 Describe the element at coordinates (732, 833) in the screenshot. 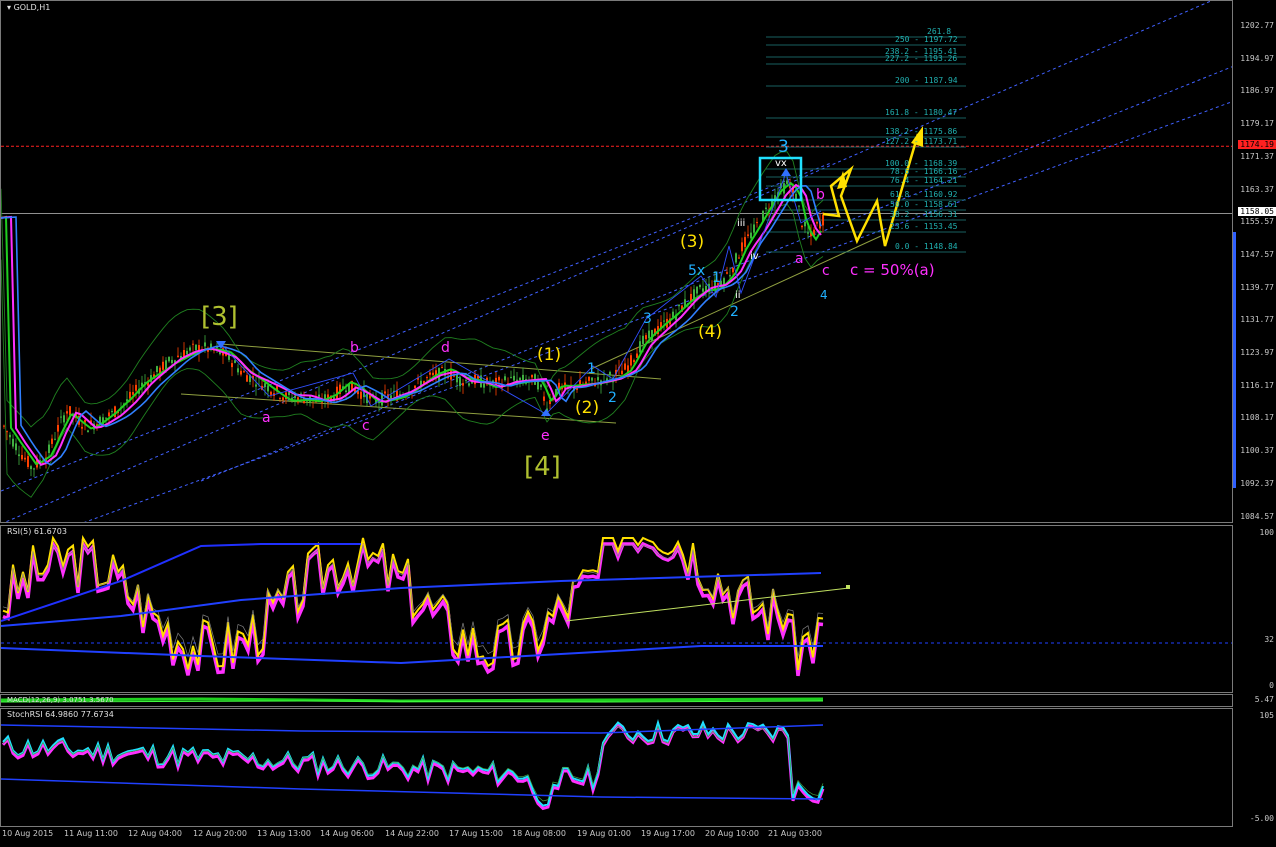

I see `time-tick-label: 20 Aug 10:00` at that location.